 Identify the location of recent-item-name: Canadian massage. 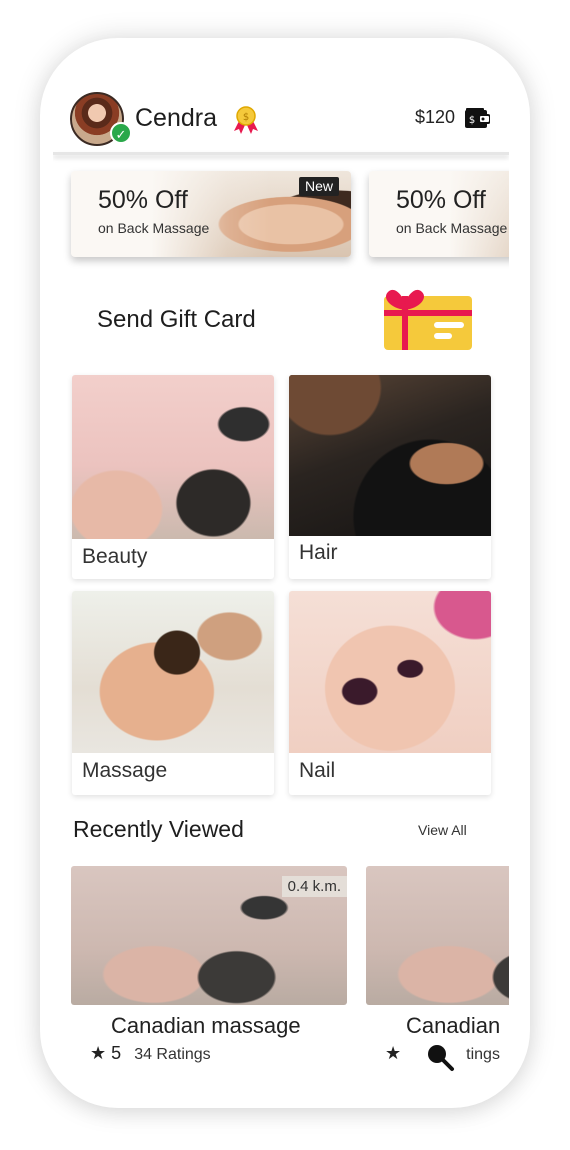
(206, 1025).